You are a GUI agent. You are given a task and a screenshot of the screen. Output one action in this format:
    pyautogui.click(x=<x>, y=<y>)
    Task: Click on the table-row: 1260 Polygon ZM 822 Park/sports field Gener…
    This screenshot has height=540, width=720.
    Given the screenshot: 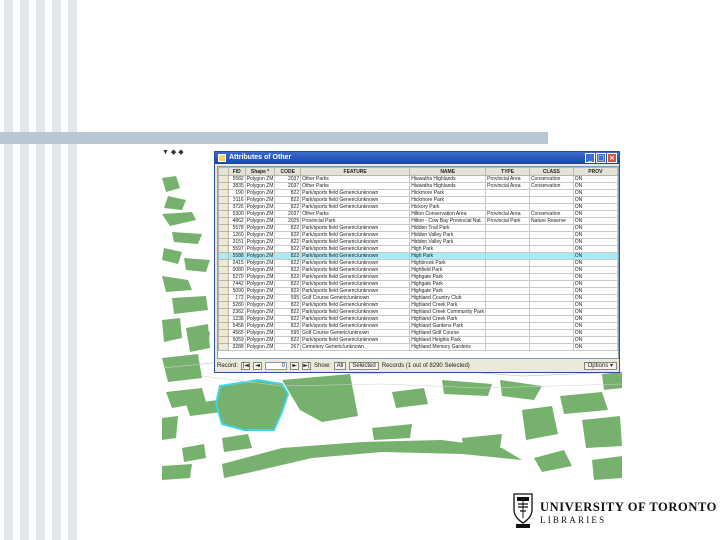 What is the action you would take?
    pyautogui.click(x=418, y=235)
    